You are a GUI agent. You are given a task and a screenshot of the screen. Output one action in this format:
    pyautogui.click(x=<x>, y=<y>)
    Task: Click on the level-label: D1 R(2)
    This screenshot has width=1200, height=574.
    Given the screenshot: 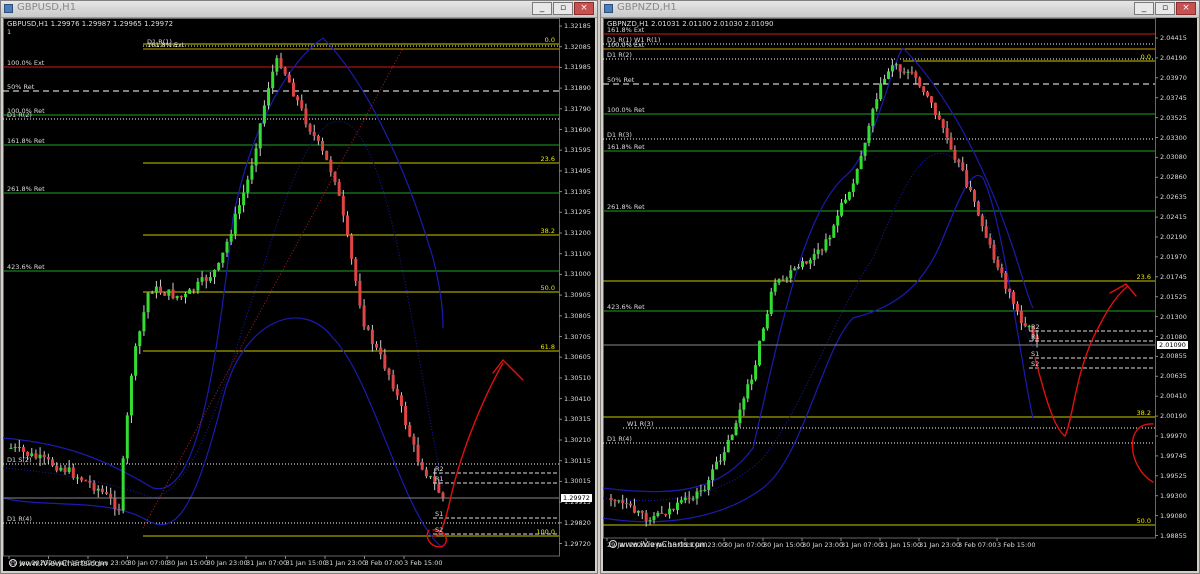 What is the action you would take?
    pyautogui.click(x=19, y=115)
    